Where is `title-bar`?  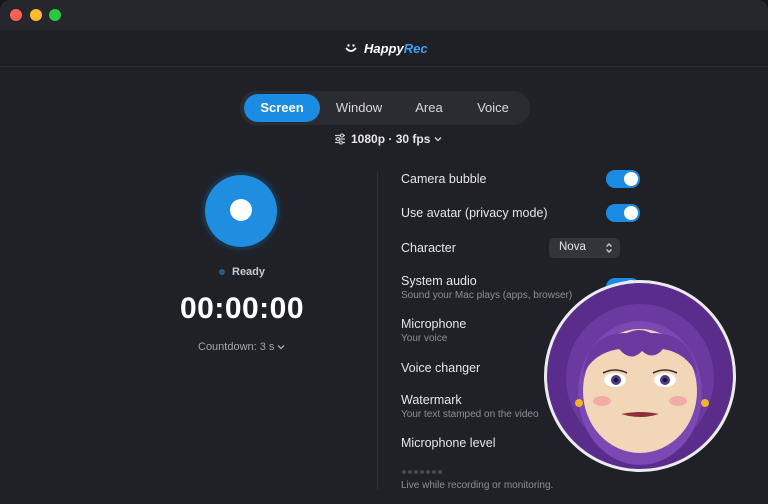
title-bar is located at coordinates (384, 15).